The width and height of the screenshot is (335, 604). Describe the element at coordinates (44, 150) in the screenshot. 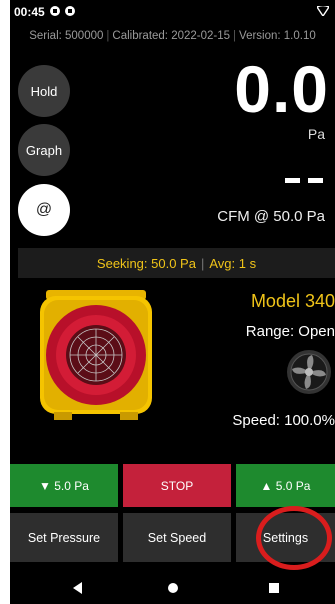

I see `graph-button: Graph` at that location.